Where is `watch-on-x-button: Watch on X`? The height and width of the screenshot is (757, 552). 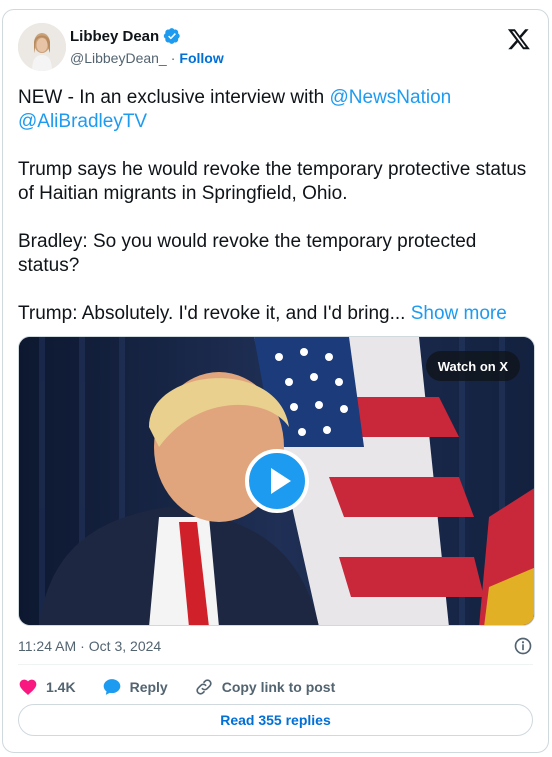 watch-on-x-button: Watch on X is located at coordinates (472, 366).